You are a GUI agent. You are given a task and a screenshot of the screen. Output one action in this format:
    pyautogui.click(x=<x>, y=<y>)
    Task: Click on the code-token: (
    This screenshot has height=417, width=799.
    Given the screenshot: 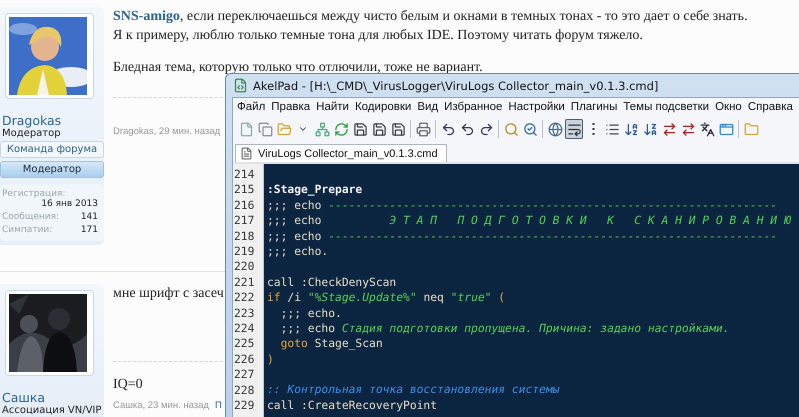 What is the action you would take?
    pyautogui.click(x=501, y=297)
    